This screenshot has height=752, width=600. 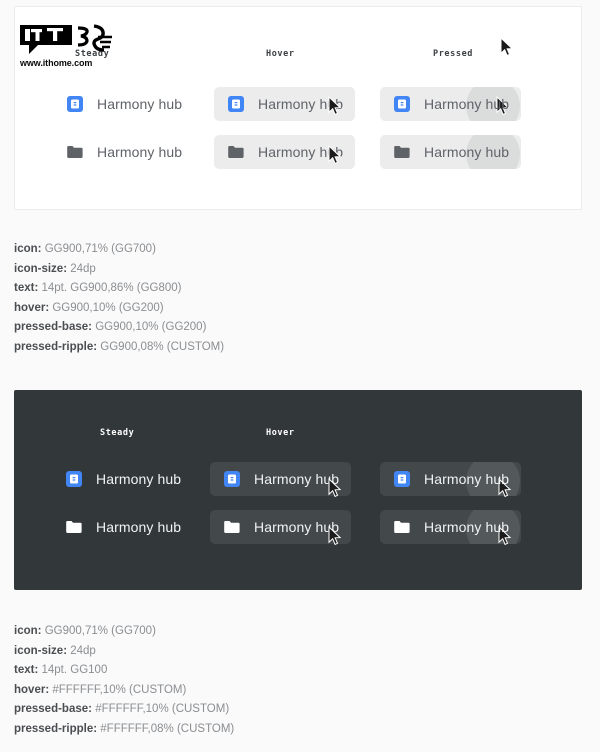 I want to click on spec-row: pressed-base: #FFFFFF,10% (CUSTOM), so click(x=294, y=710).